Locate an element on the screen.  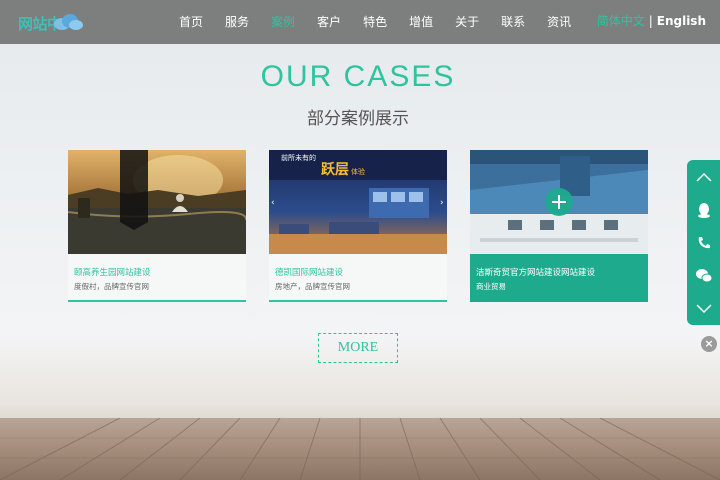
case2-banner-line3: 体验 is located at coordinates (358, 171).